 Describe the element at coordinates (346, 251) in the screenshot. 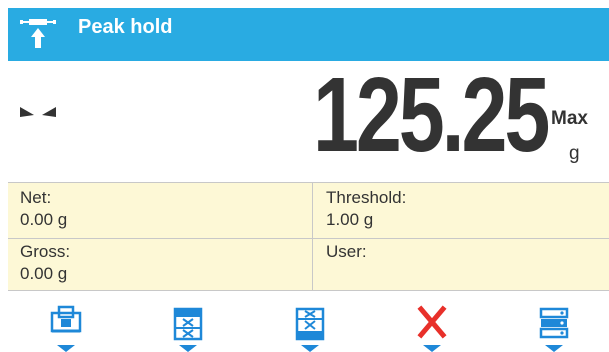

I see `user-label: User:` at that location.